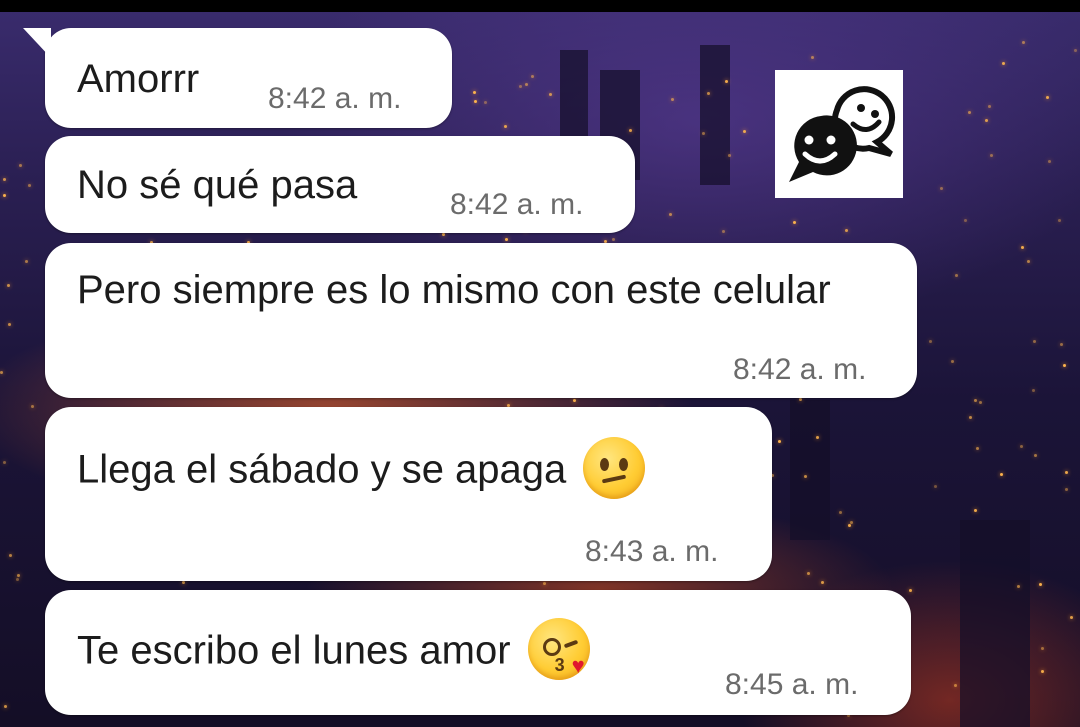  Describe the element at coordinates (540, 6) in the screenshot. I see `status-bar-edge` at that location.